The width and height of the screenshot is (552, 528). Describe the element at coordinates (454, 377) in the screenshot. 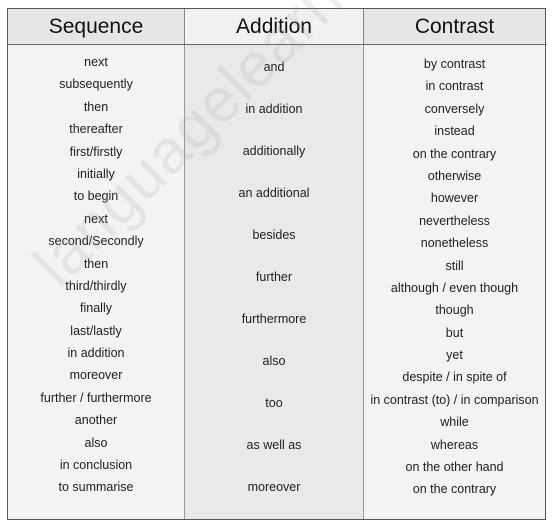

I see `contrast-item: despite / in spite of` at that location.